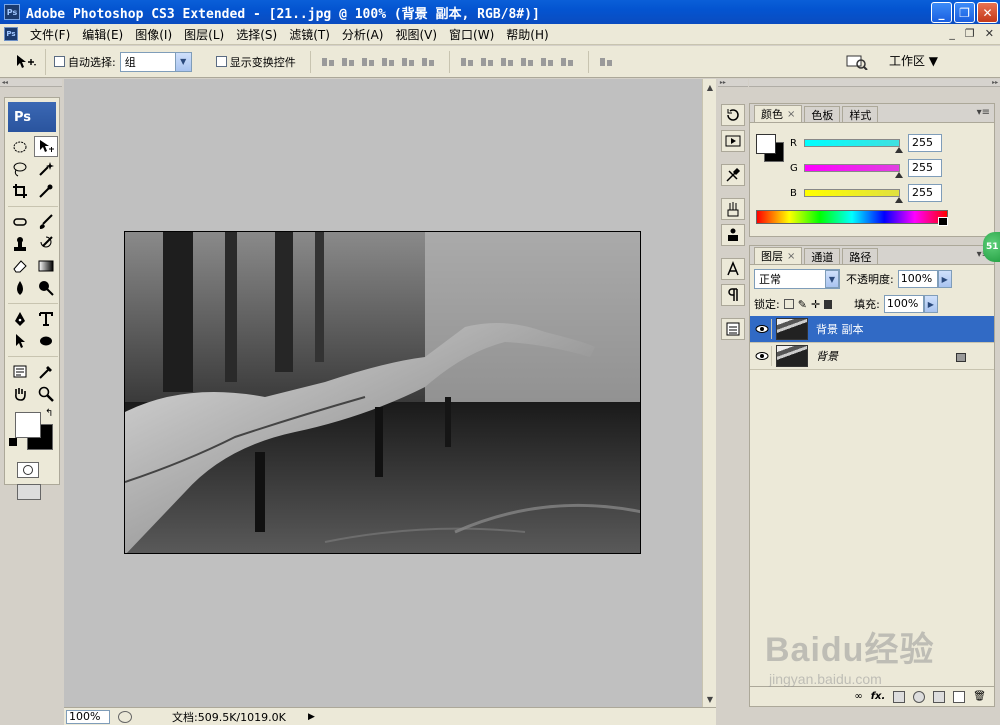 The height and width of the screenshot is (725, 1000). What do you see at coordinates (970, 33) in the screenshot?
I see `doc-restore-button: ❐` at bounding box center [970, 33].